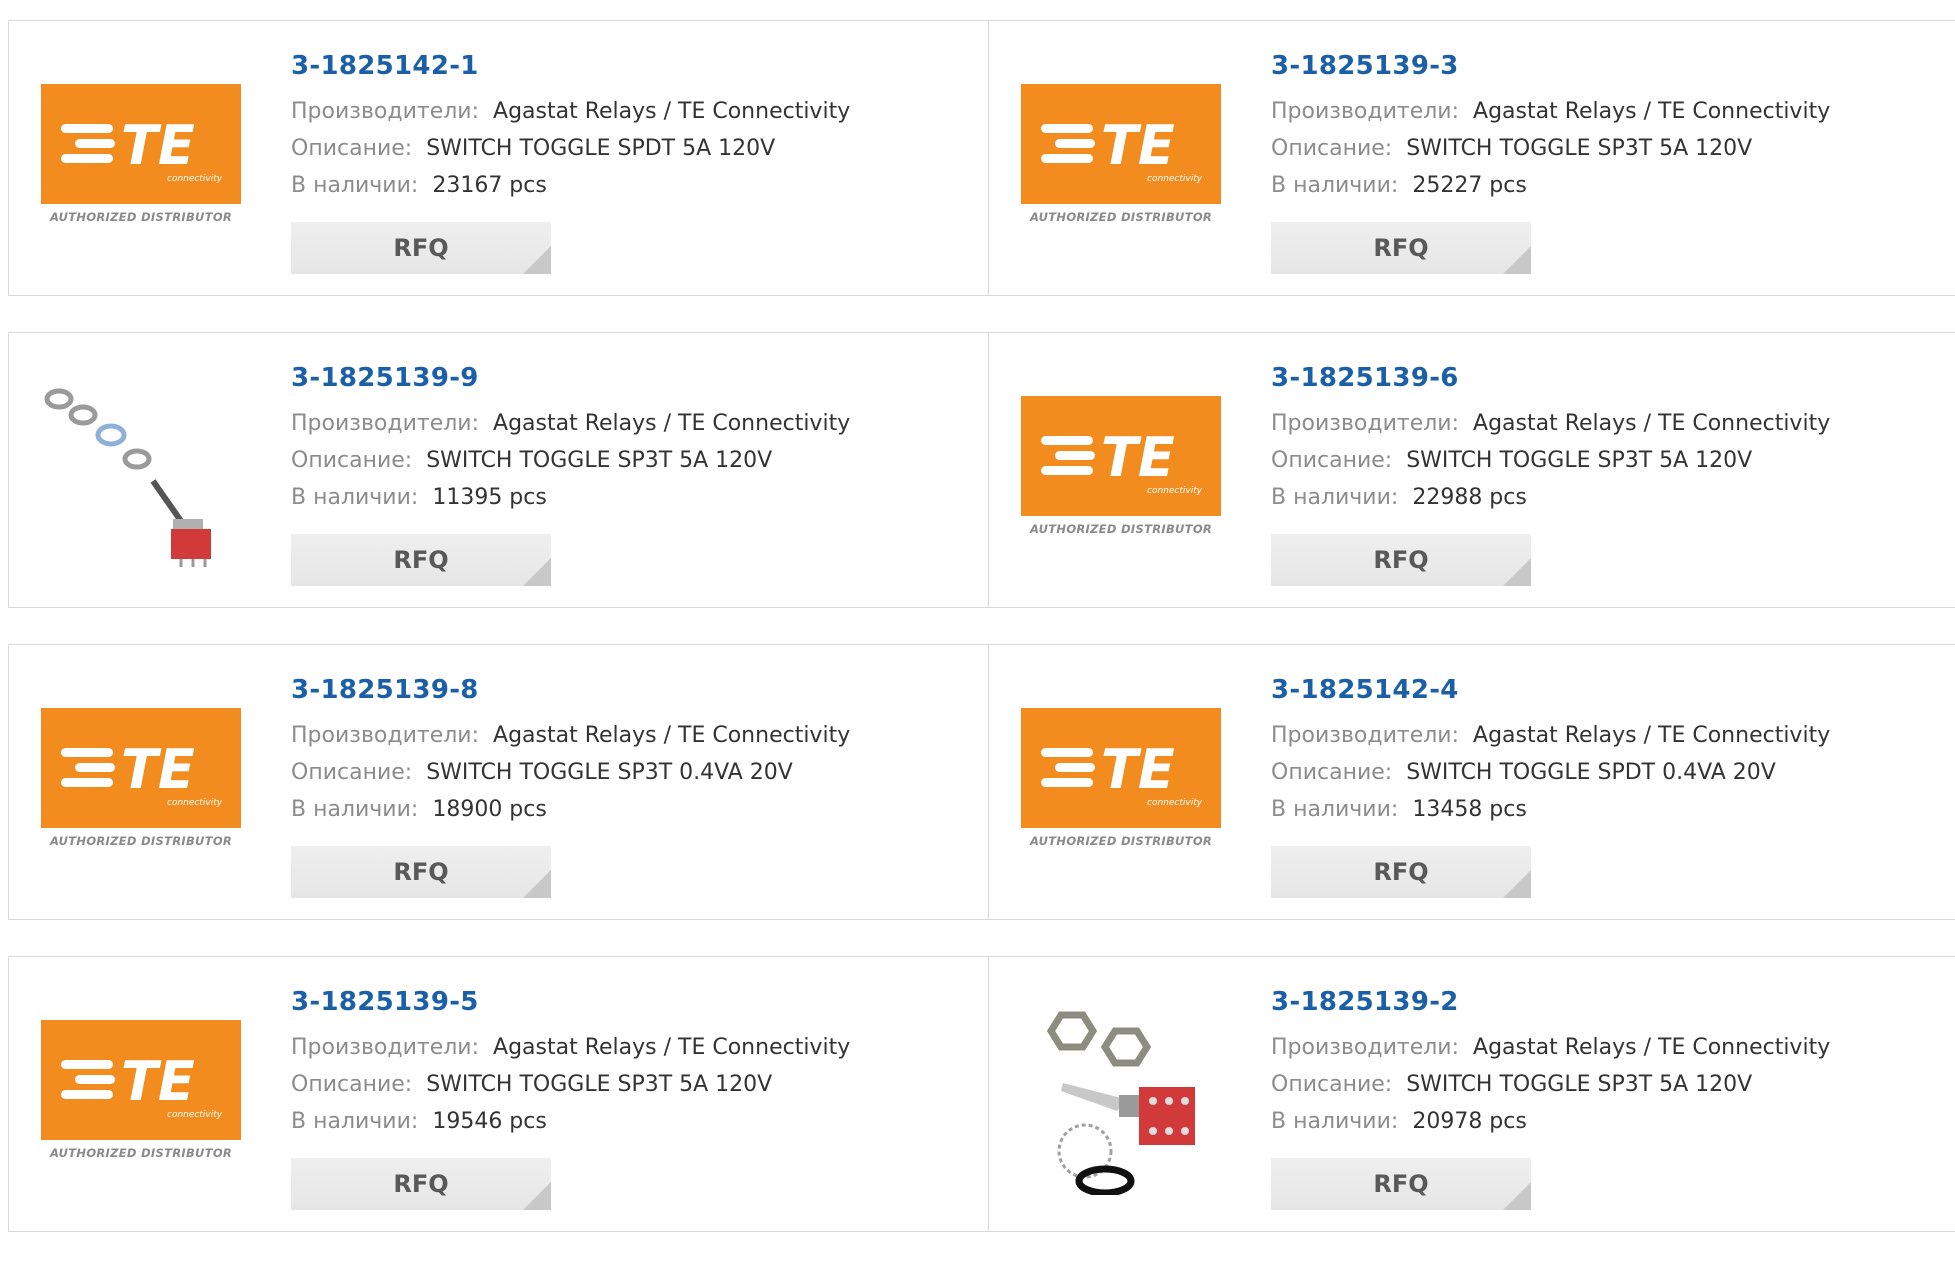 The width and height of the screenshot is (1955, 1268). Describe the element at coordinates (570, 378) in the screenshot. I see `part-number-link: 3-1825139-9` at that location.